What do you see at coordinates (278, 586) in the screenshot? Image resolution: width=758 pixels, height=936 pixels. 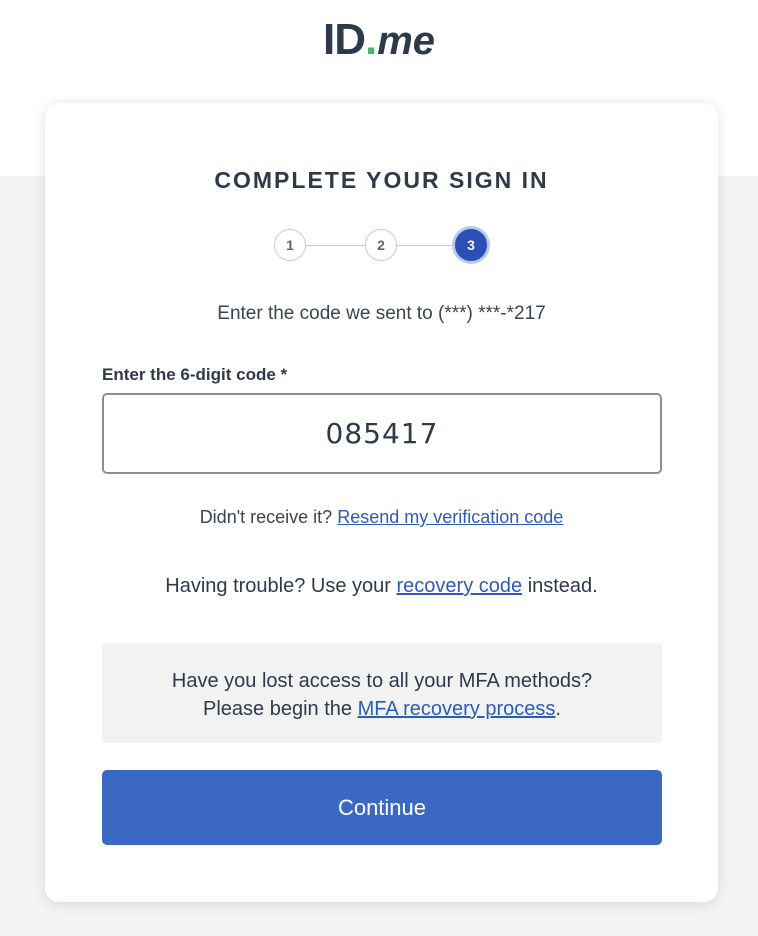 I see `trouble-prefix: Having trouble? Use your` at bounding box center [278, 586].